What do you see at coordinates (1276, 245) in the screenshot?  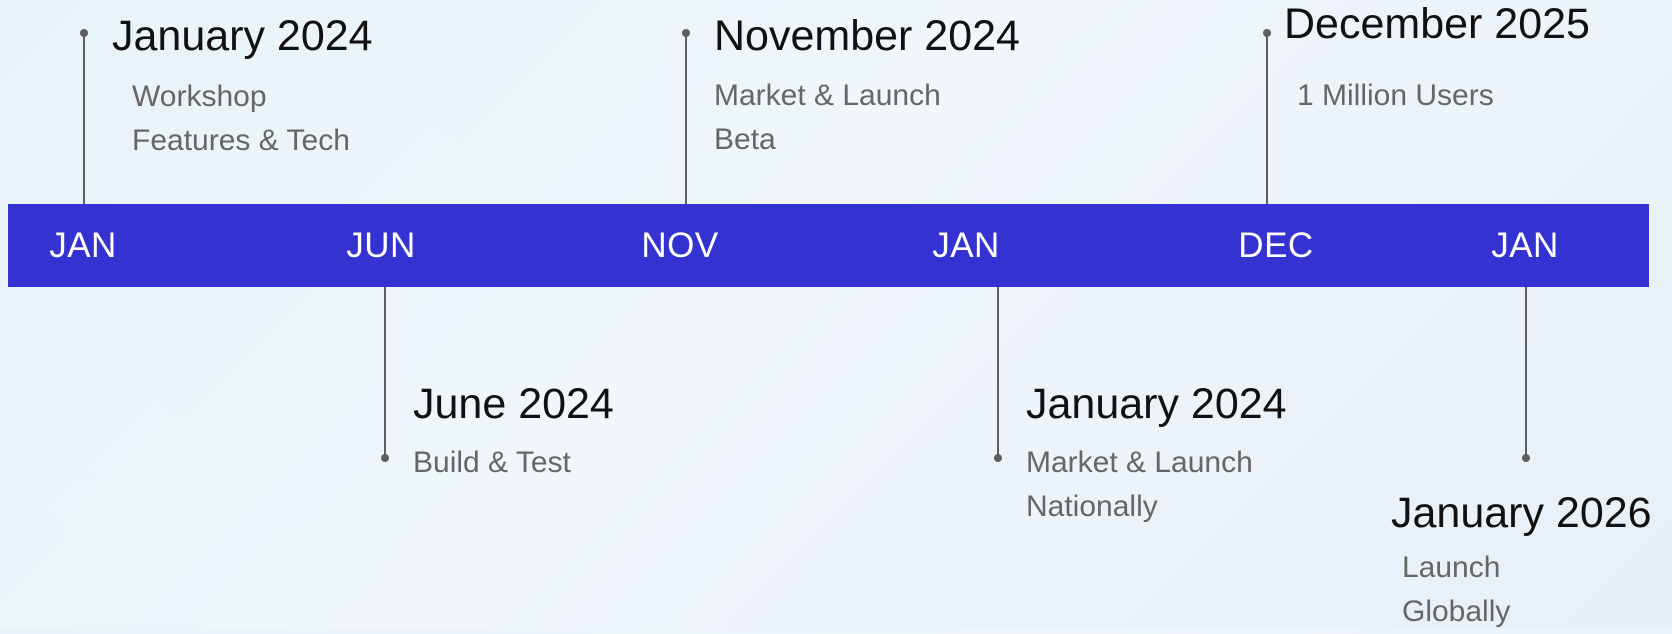 I see `month-label-dec: DEC` at bounding box center [1276, 245].